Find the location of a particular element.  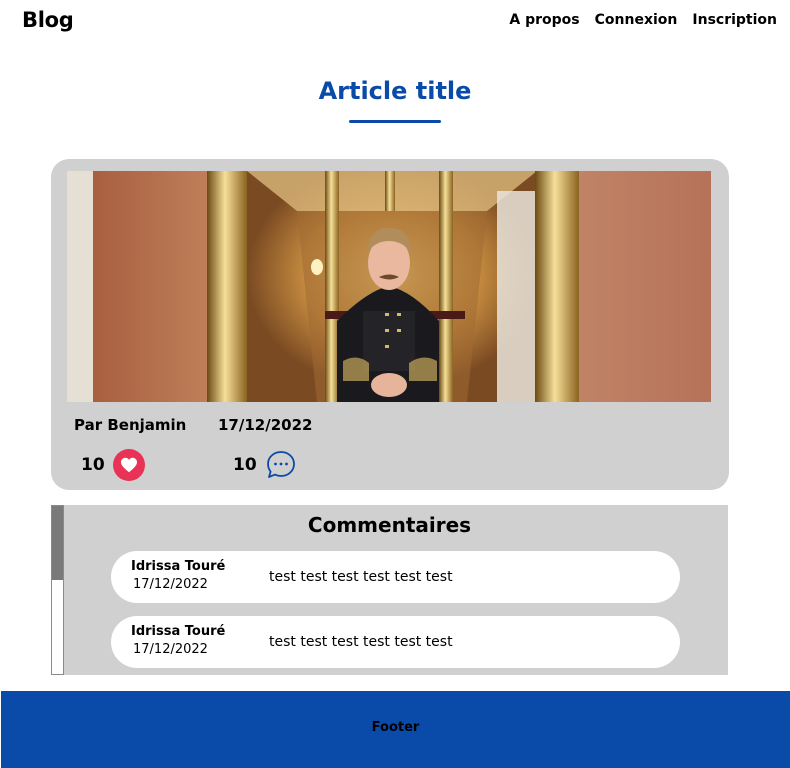

title-underline is located at coordinates (395, 121).